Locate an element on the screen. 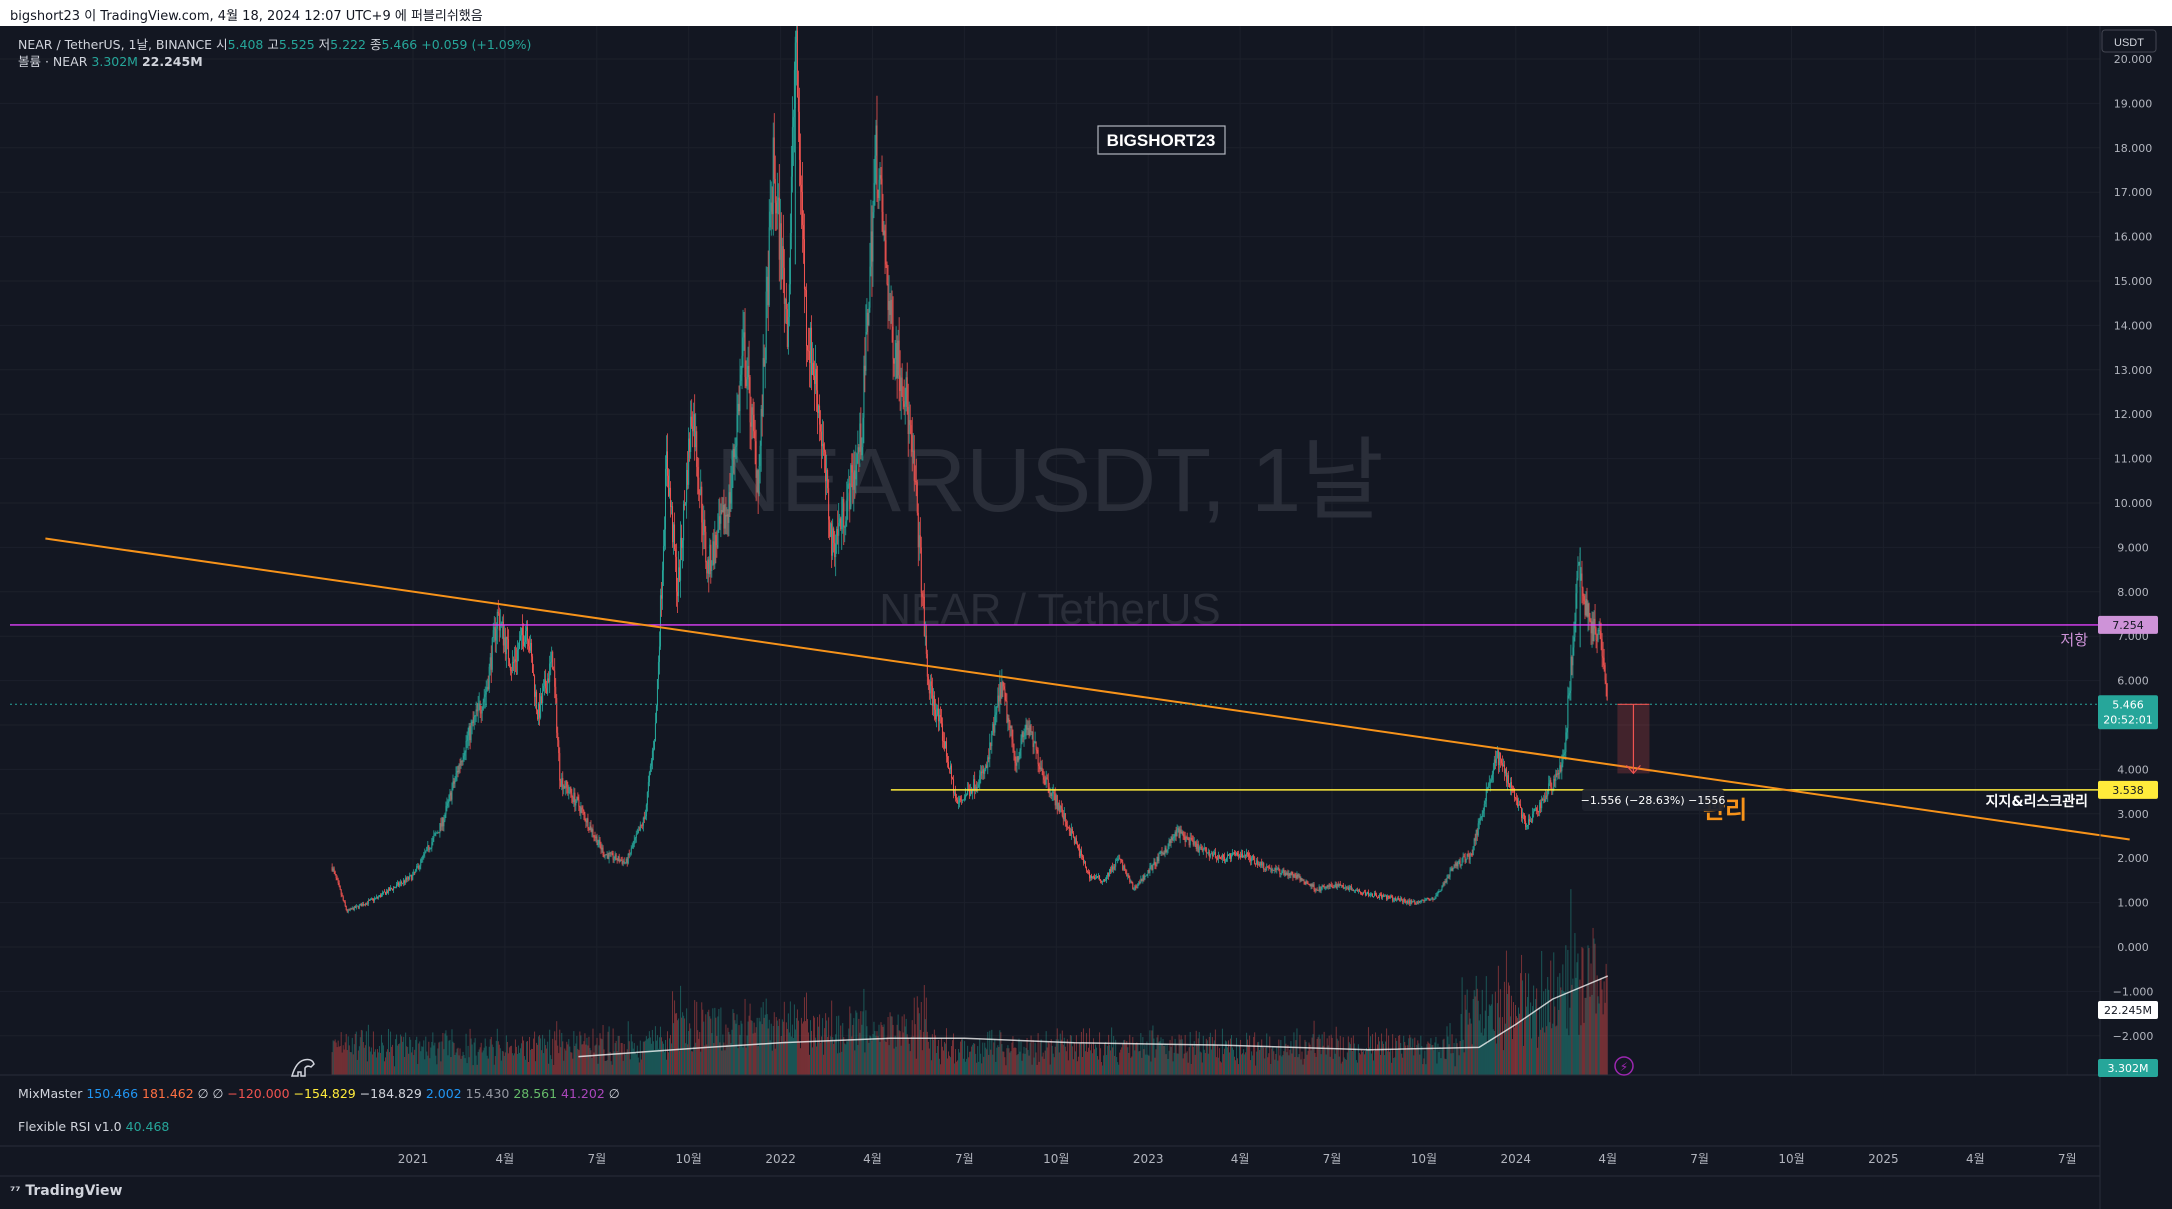  rsi-legend: Flexible RSI v1.0 40.468 is located at coordinates (93, 1126).